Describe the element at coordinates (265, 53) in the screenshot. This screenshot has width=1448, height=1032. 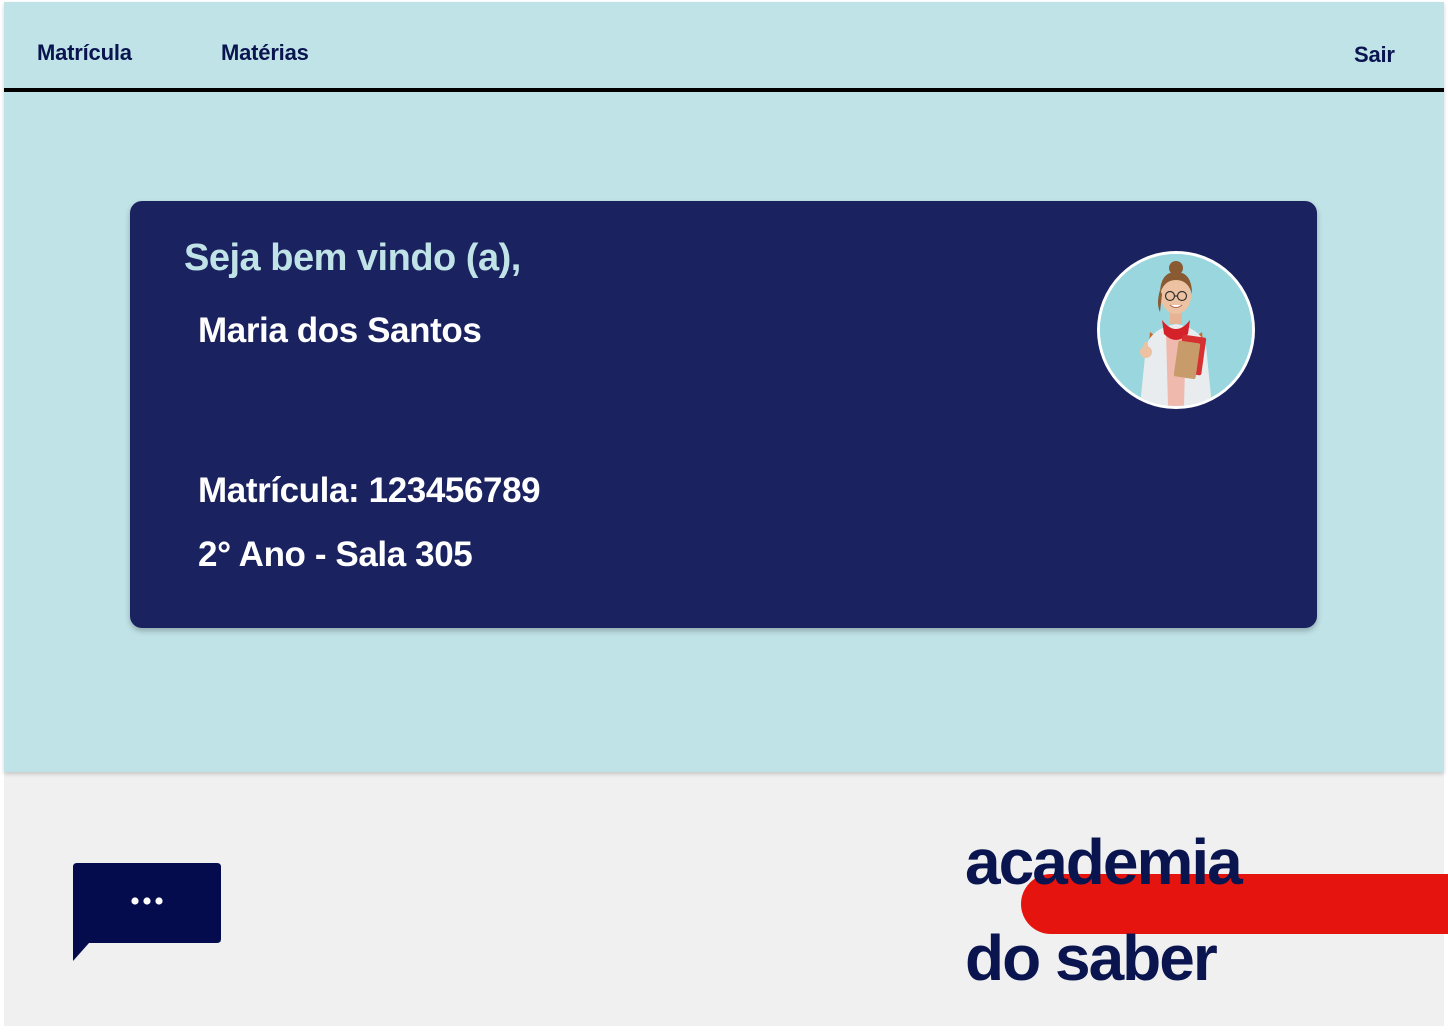
I see `nav-link-materias: Matérias` at that location.